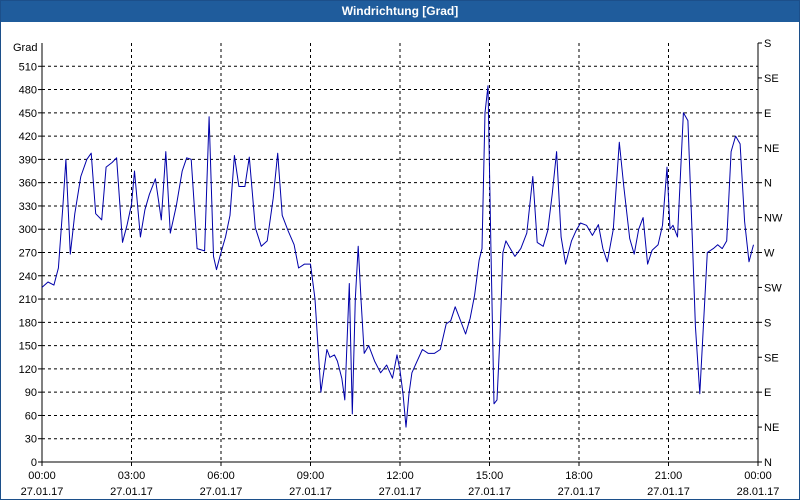 The image size is (800, 500). What do you see at coordinates (28, 160) in the screenshot?
I see `y-tick-label: 390` at bounding box center [28, 160].